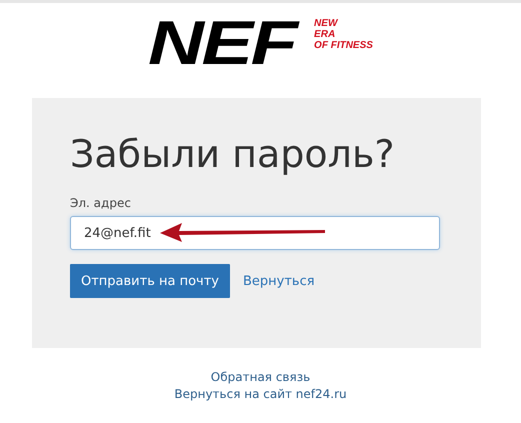 This screenshot has width=521, height=423. Describe the element at coordinates (150, 281) in the screenshot. I see `submit-button: Отправить на почту` at that location.